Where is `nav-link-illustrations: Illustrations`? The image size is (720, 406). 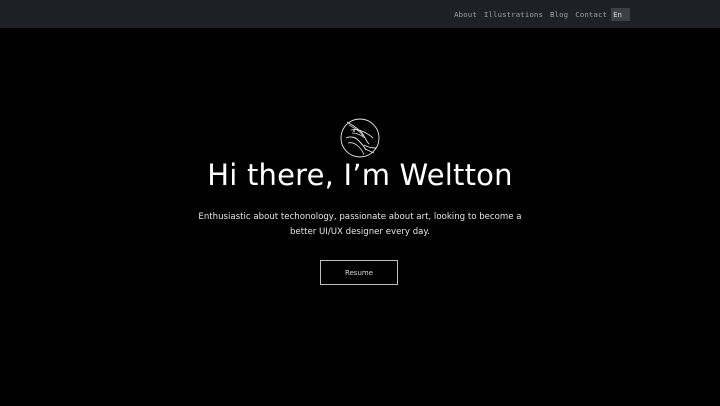
nav-link-illustrations: Illustrations is located at coordinates (513, 14).